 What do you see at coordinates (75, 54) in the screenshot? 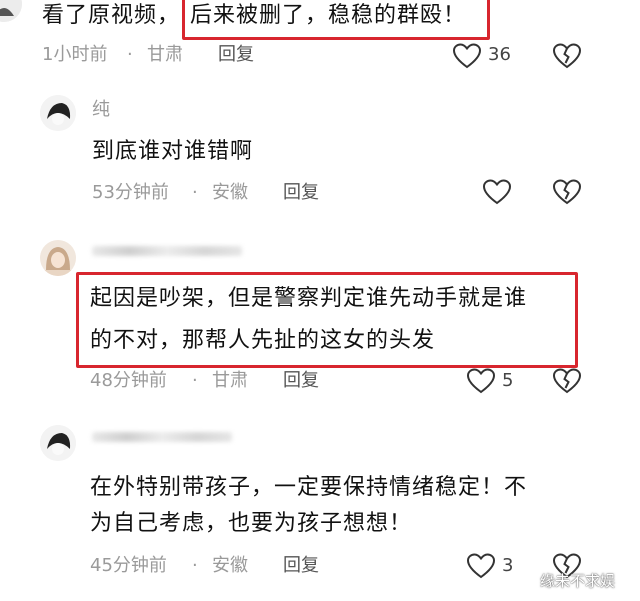
I see `comment-time: 1小时前` at bounding box center [75, 54].